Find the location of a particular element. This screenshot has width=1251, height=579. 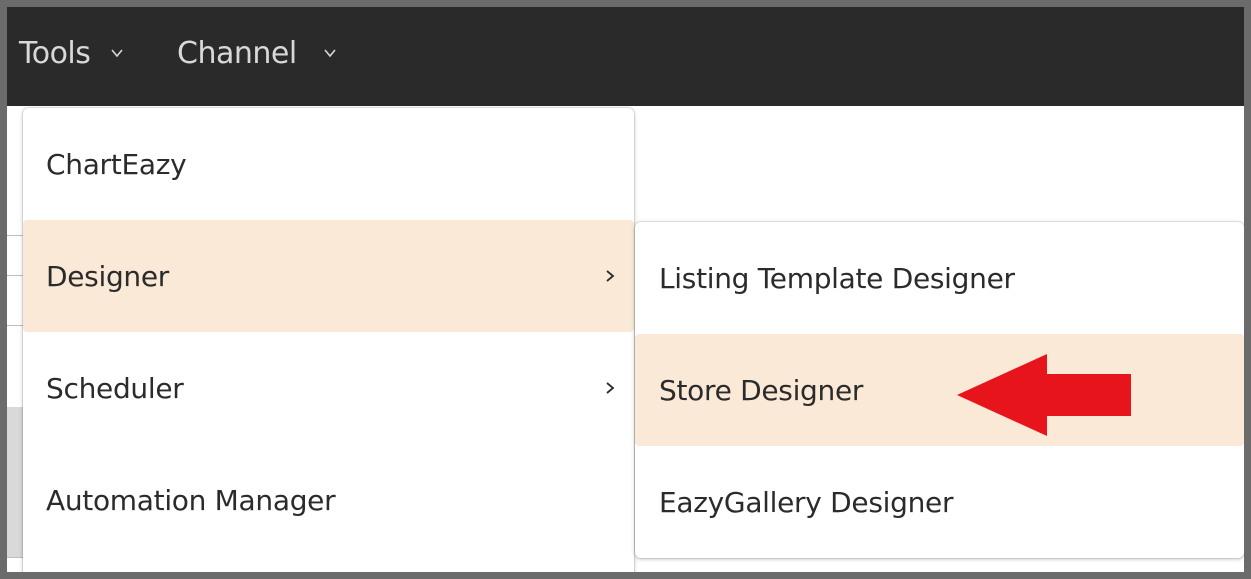

submenu-item-store-designer: Store Designer is located at coordinates (939, 390).